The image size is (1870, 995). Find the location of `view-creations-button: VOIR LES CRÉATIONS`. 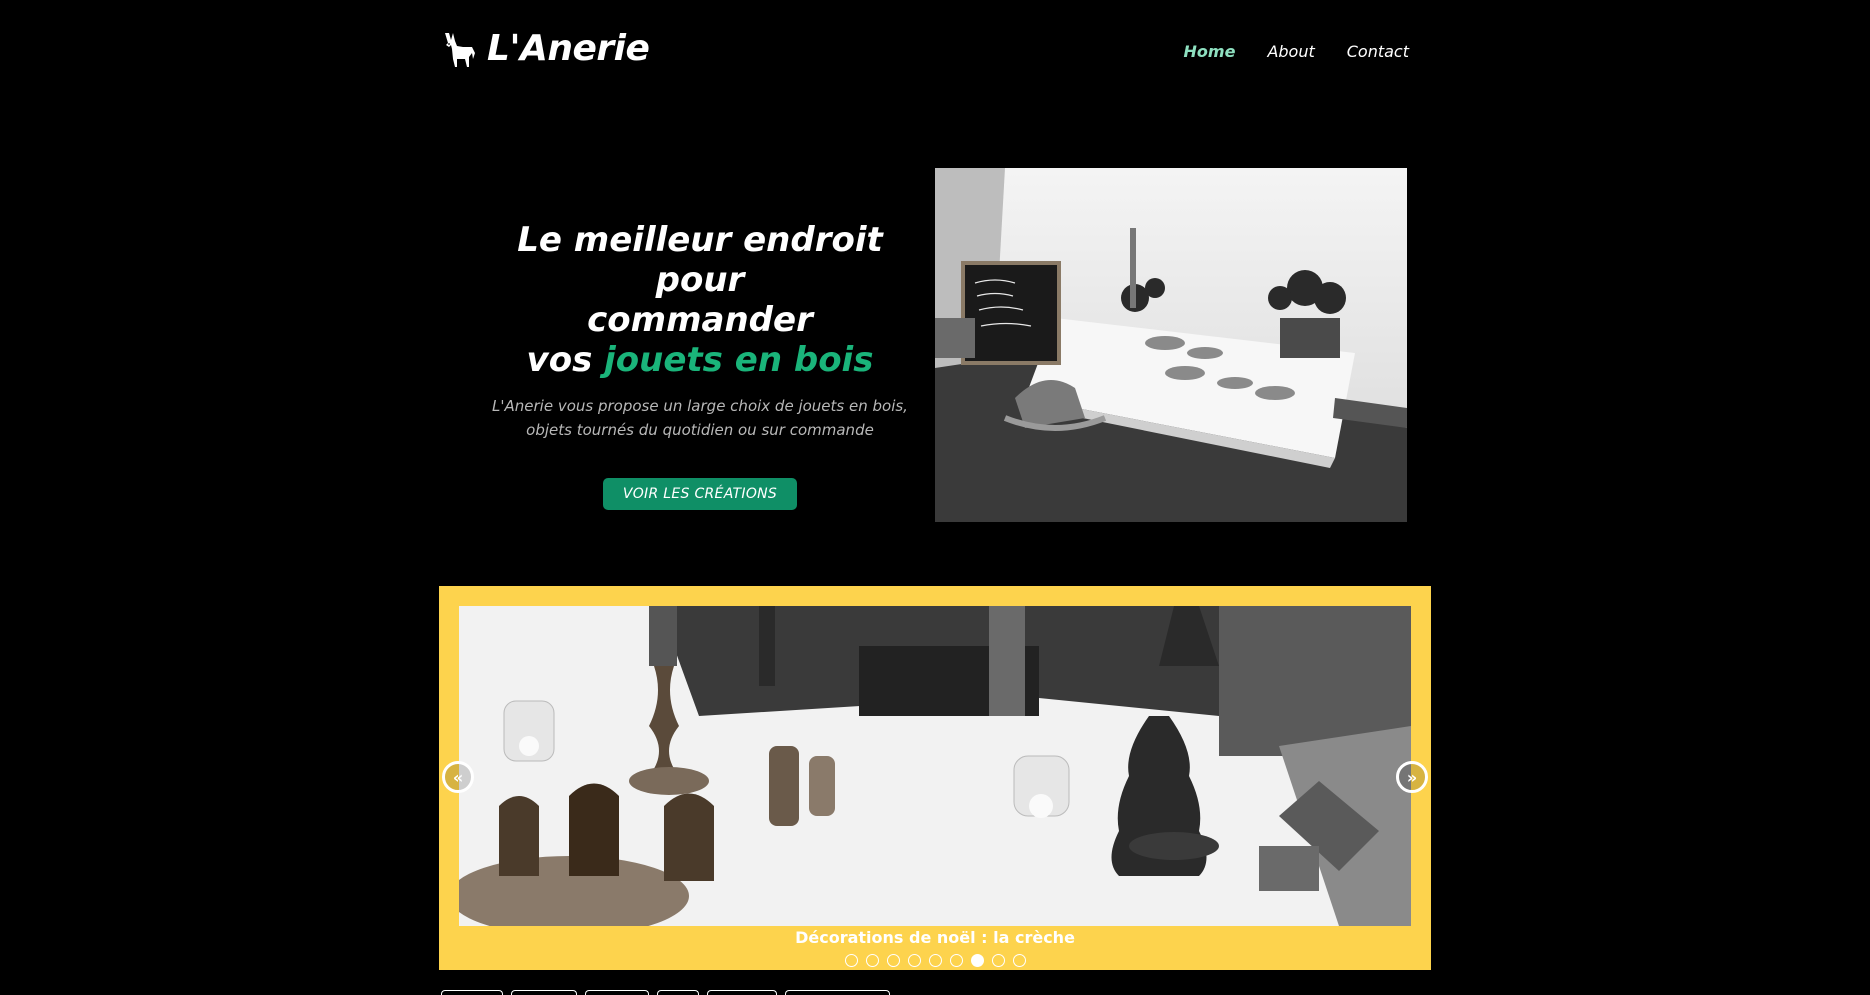

view-creations-button: VOIR LES CRÉATIONS is located at coordinates (700, 494).